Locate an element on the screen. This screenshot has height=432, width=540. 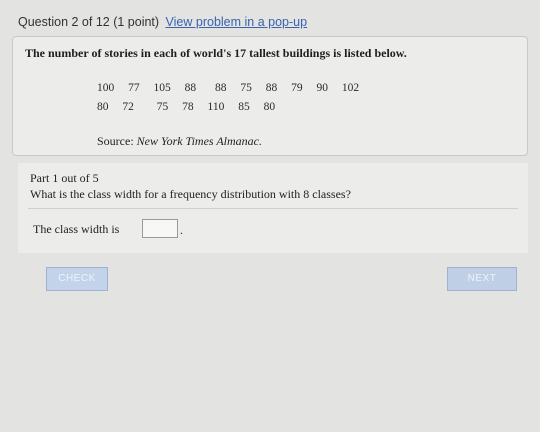
divider is located at coordinates (273, 208).